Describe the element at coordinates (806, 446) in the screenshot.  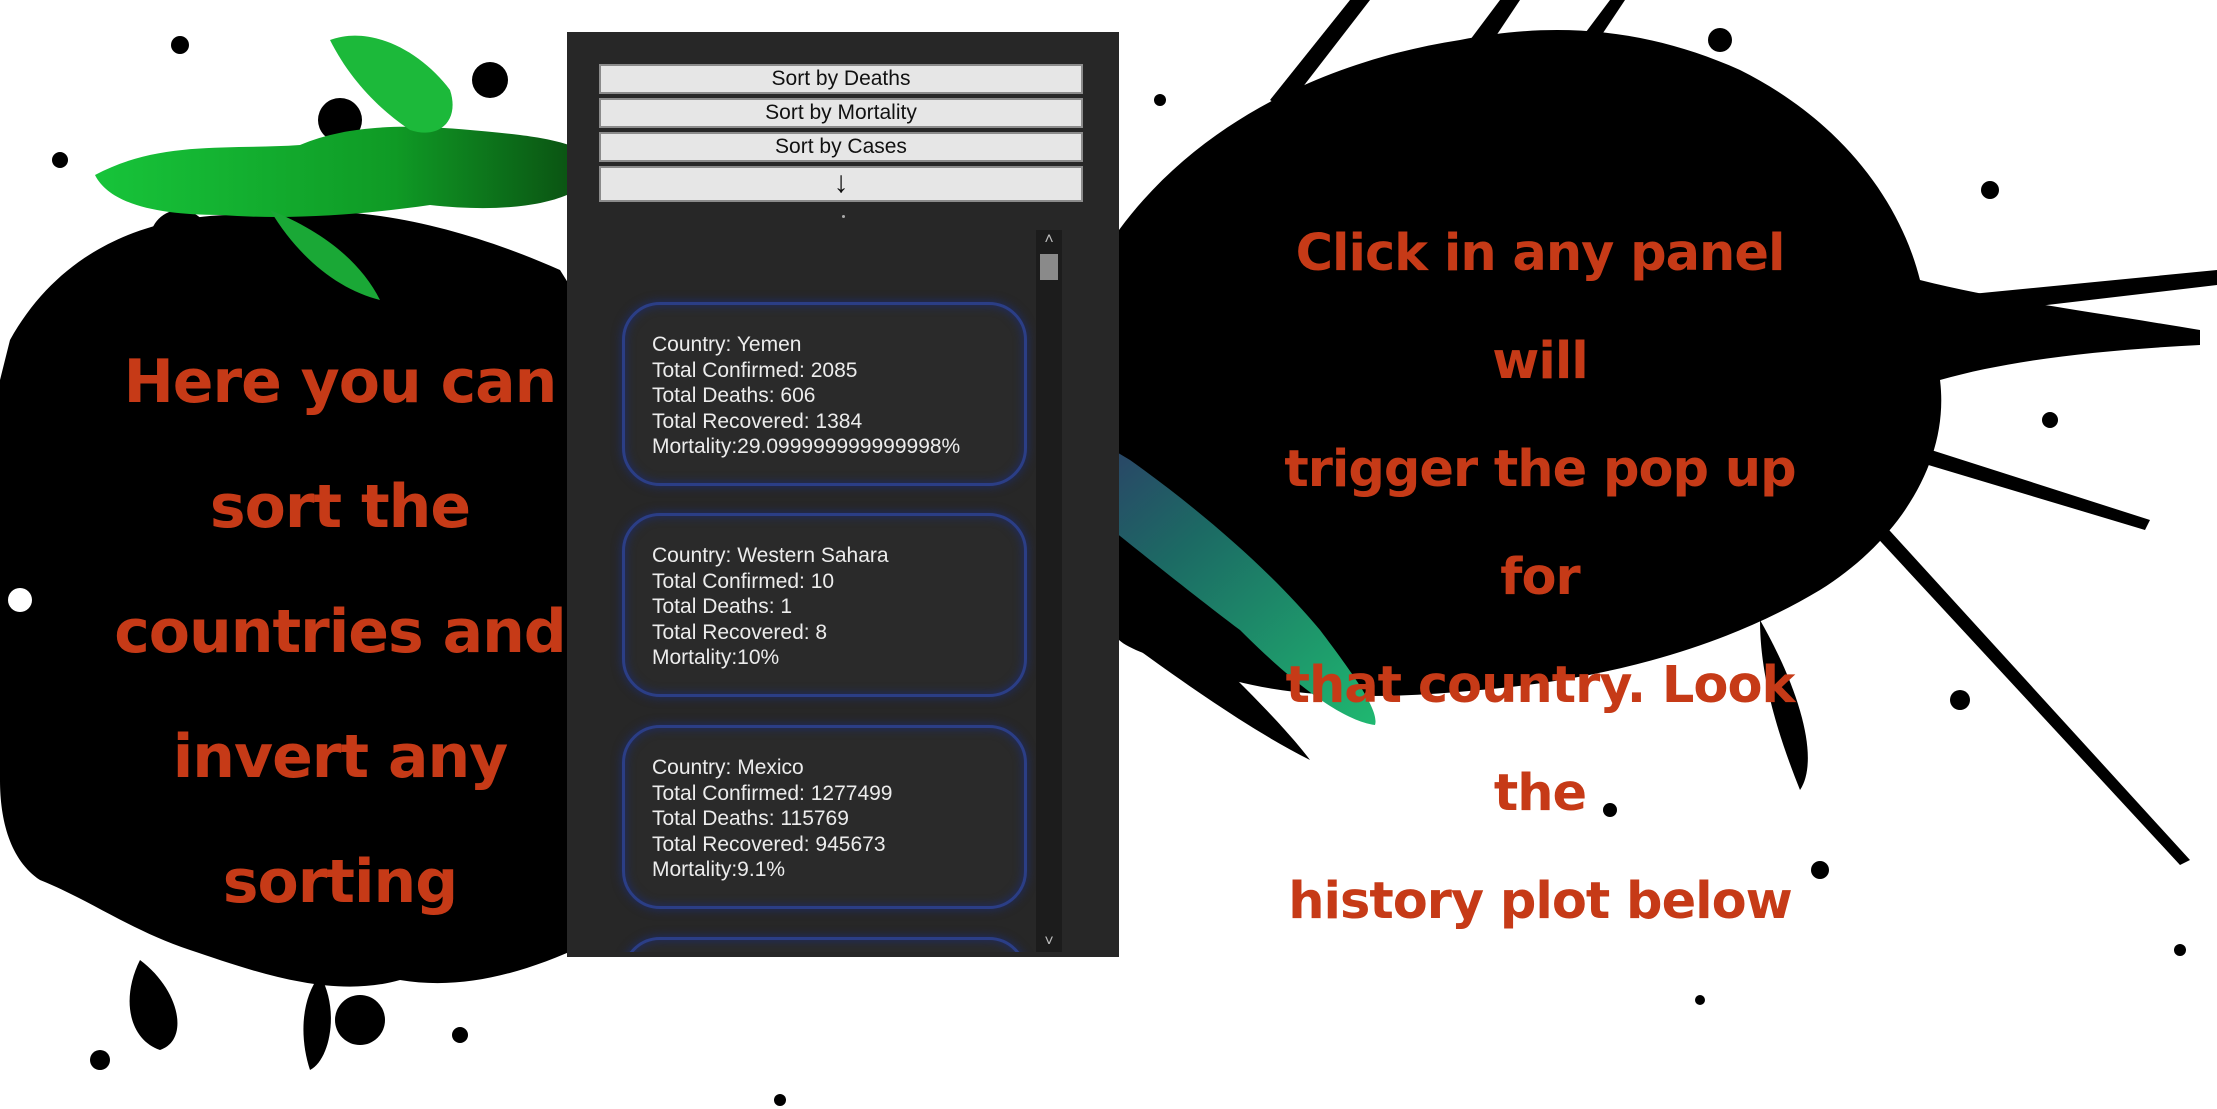
I see `mortality: Mortality:29.099999999999998%` at that location.